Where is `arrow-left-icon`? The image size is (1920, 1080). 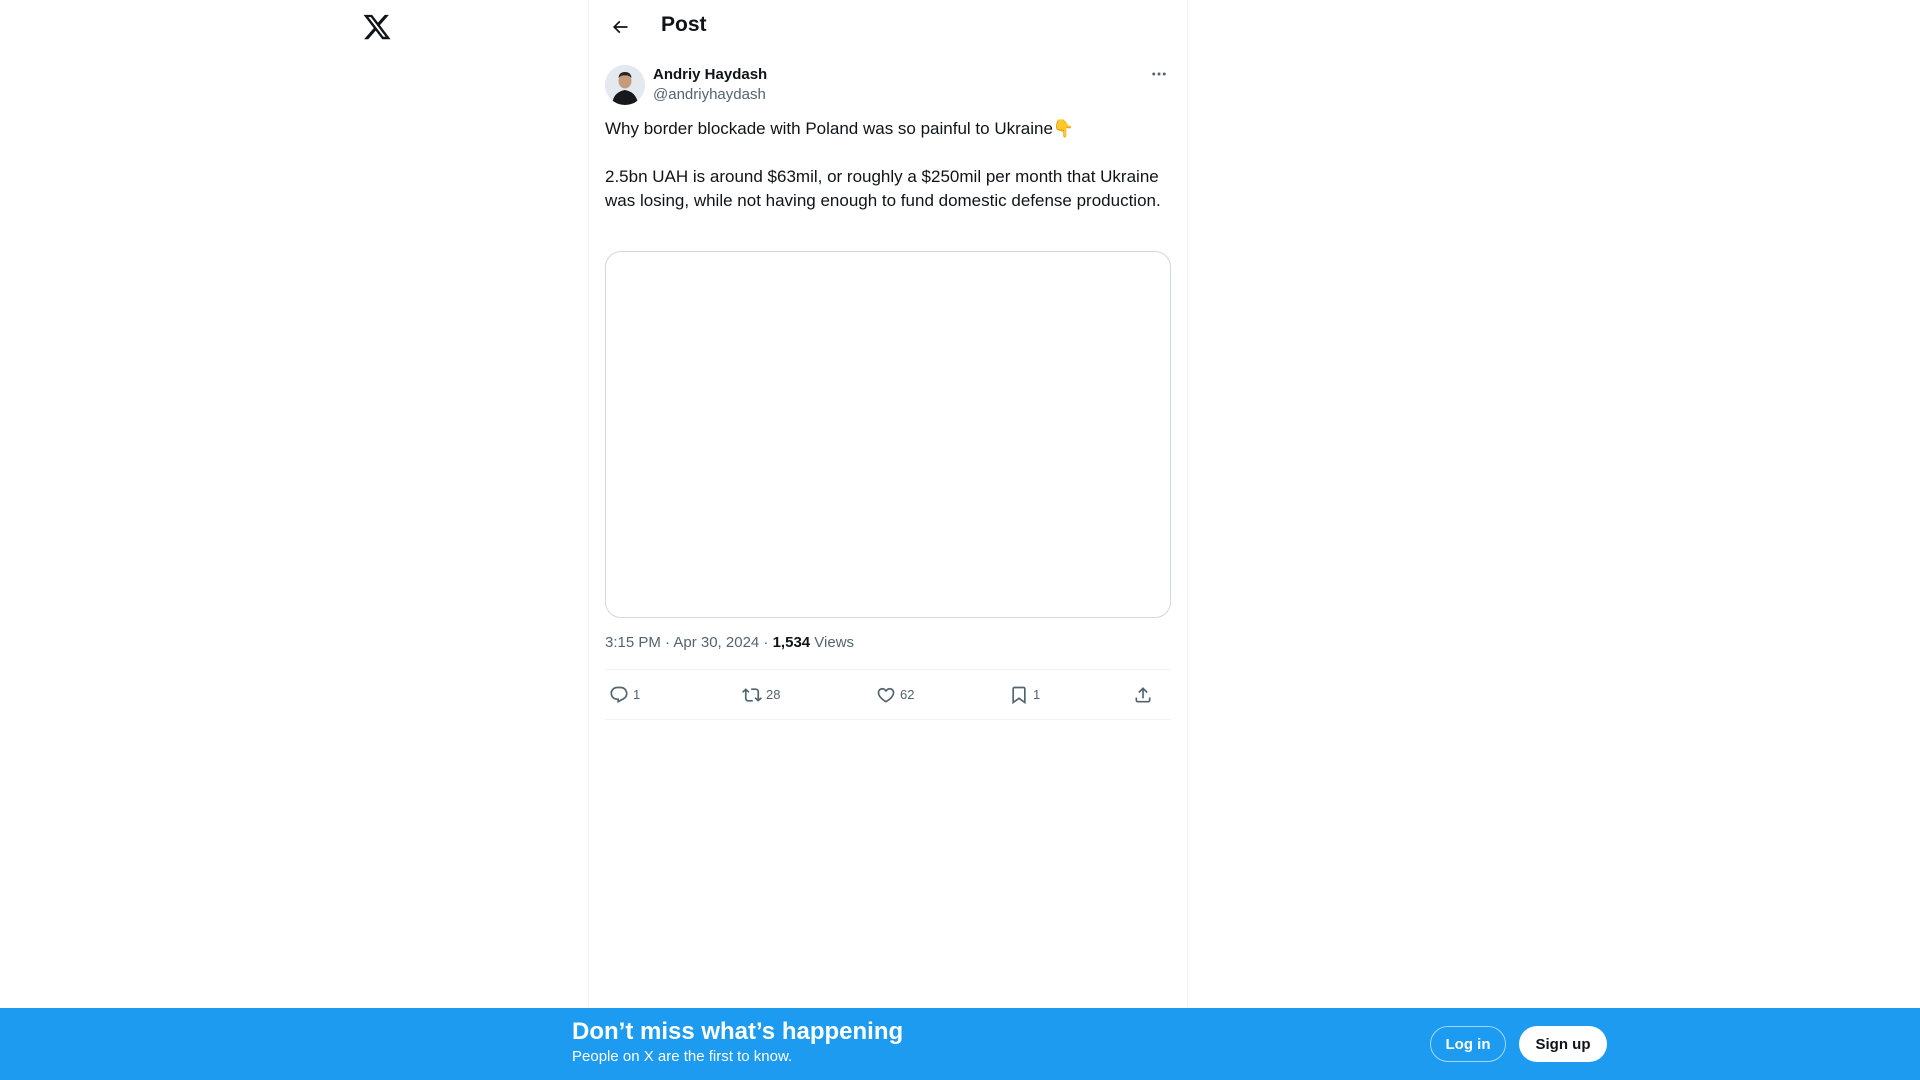
arrow-left-icon is located at coordinates (620, 27).